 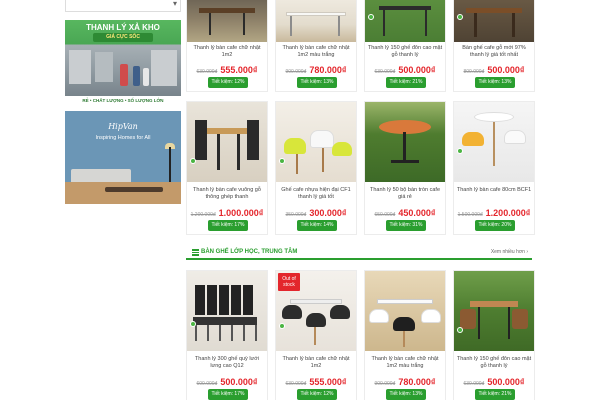 What do you see at coordinates (170, 167) in the screenshot?
I see `floor-lamp` at bounding box center [170, 167].